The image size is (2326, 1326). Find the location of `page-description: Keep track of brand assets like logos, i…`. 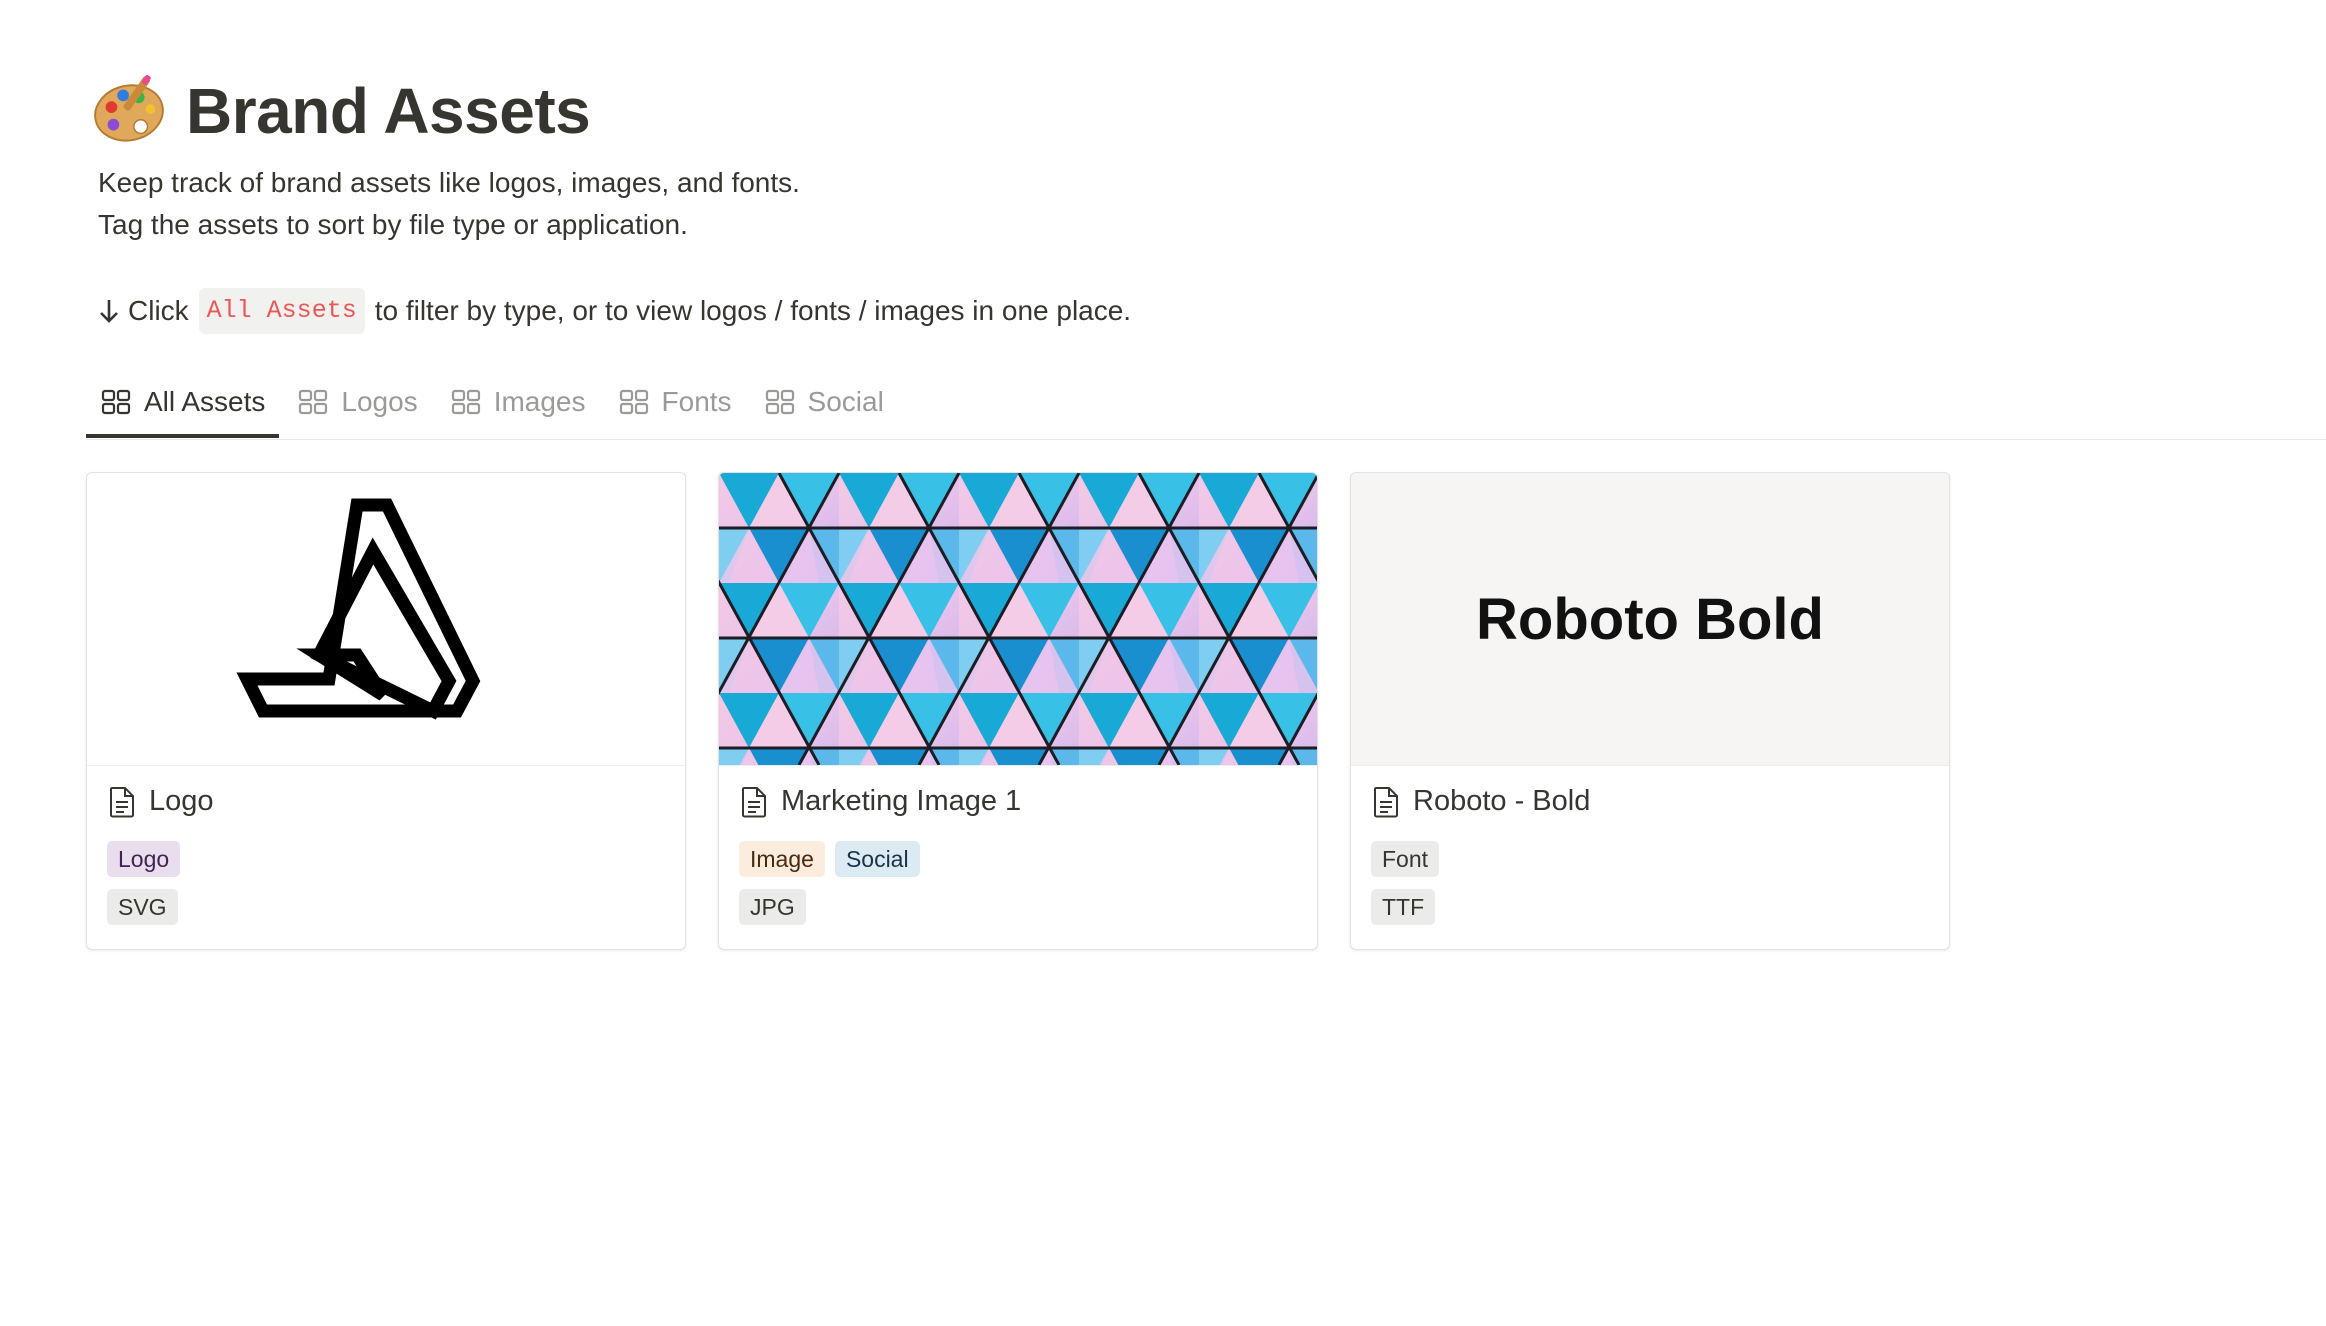

page-description: Keep track of brand assets like logos, i… is located at coordinates (449, 204).